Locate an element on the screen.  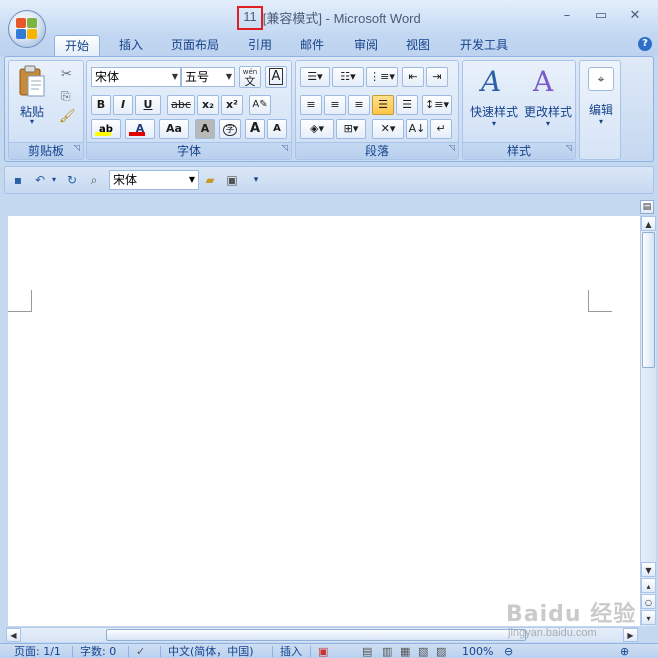
clipboard-launcher-icon: ◹ is located at coordinates (77, 147).